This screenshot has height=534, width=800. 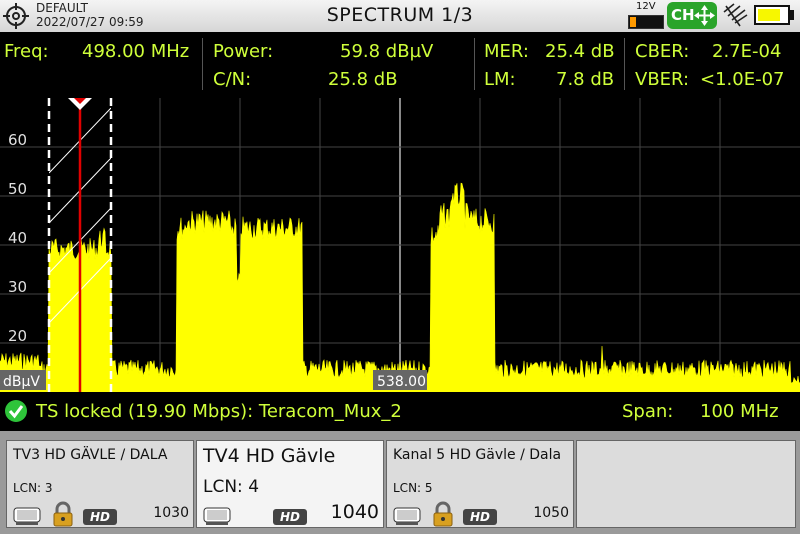 I want to click on move-arrows-icon, so click(x=704, y=15).